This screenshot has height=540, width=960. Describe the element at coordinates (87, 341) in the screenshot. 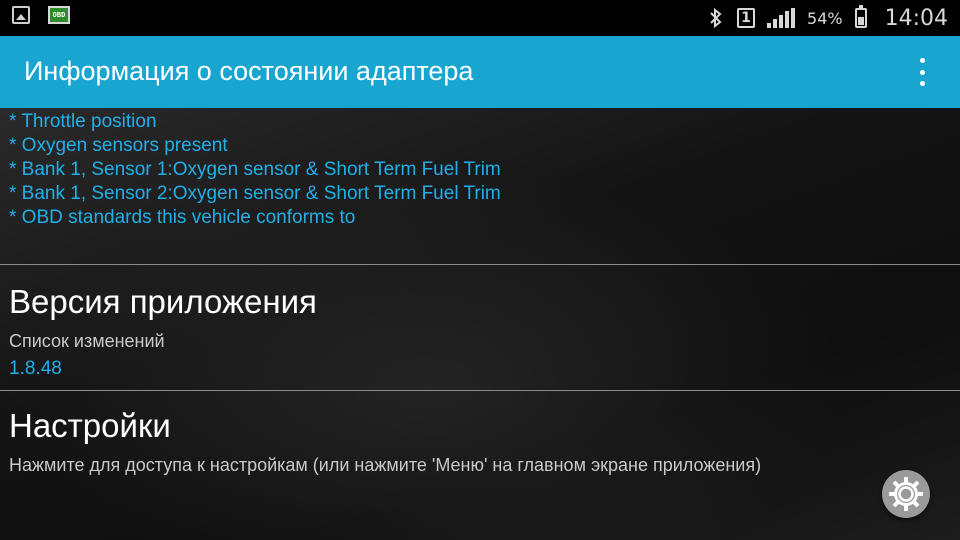

I see `app-version-summary: Список изменений` at that location.